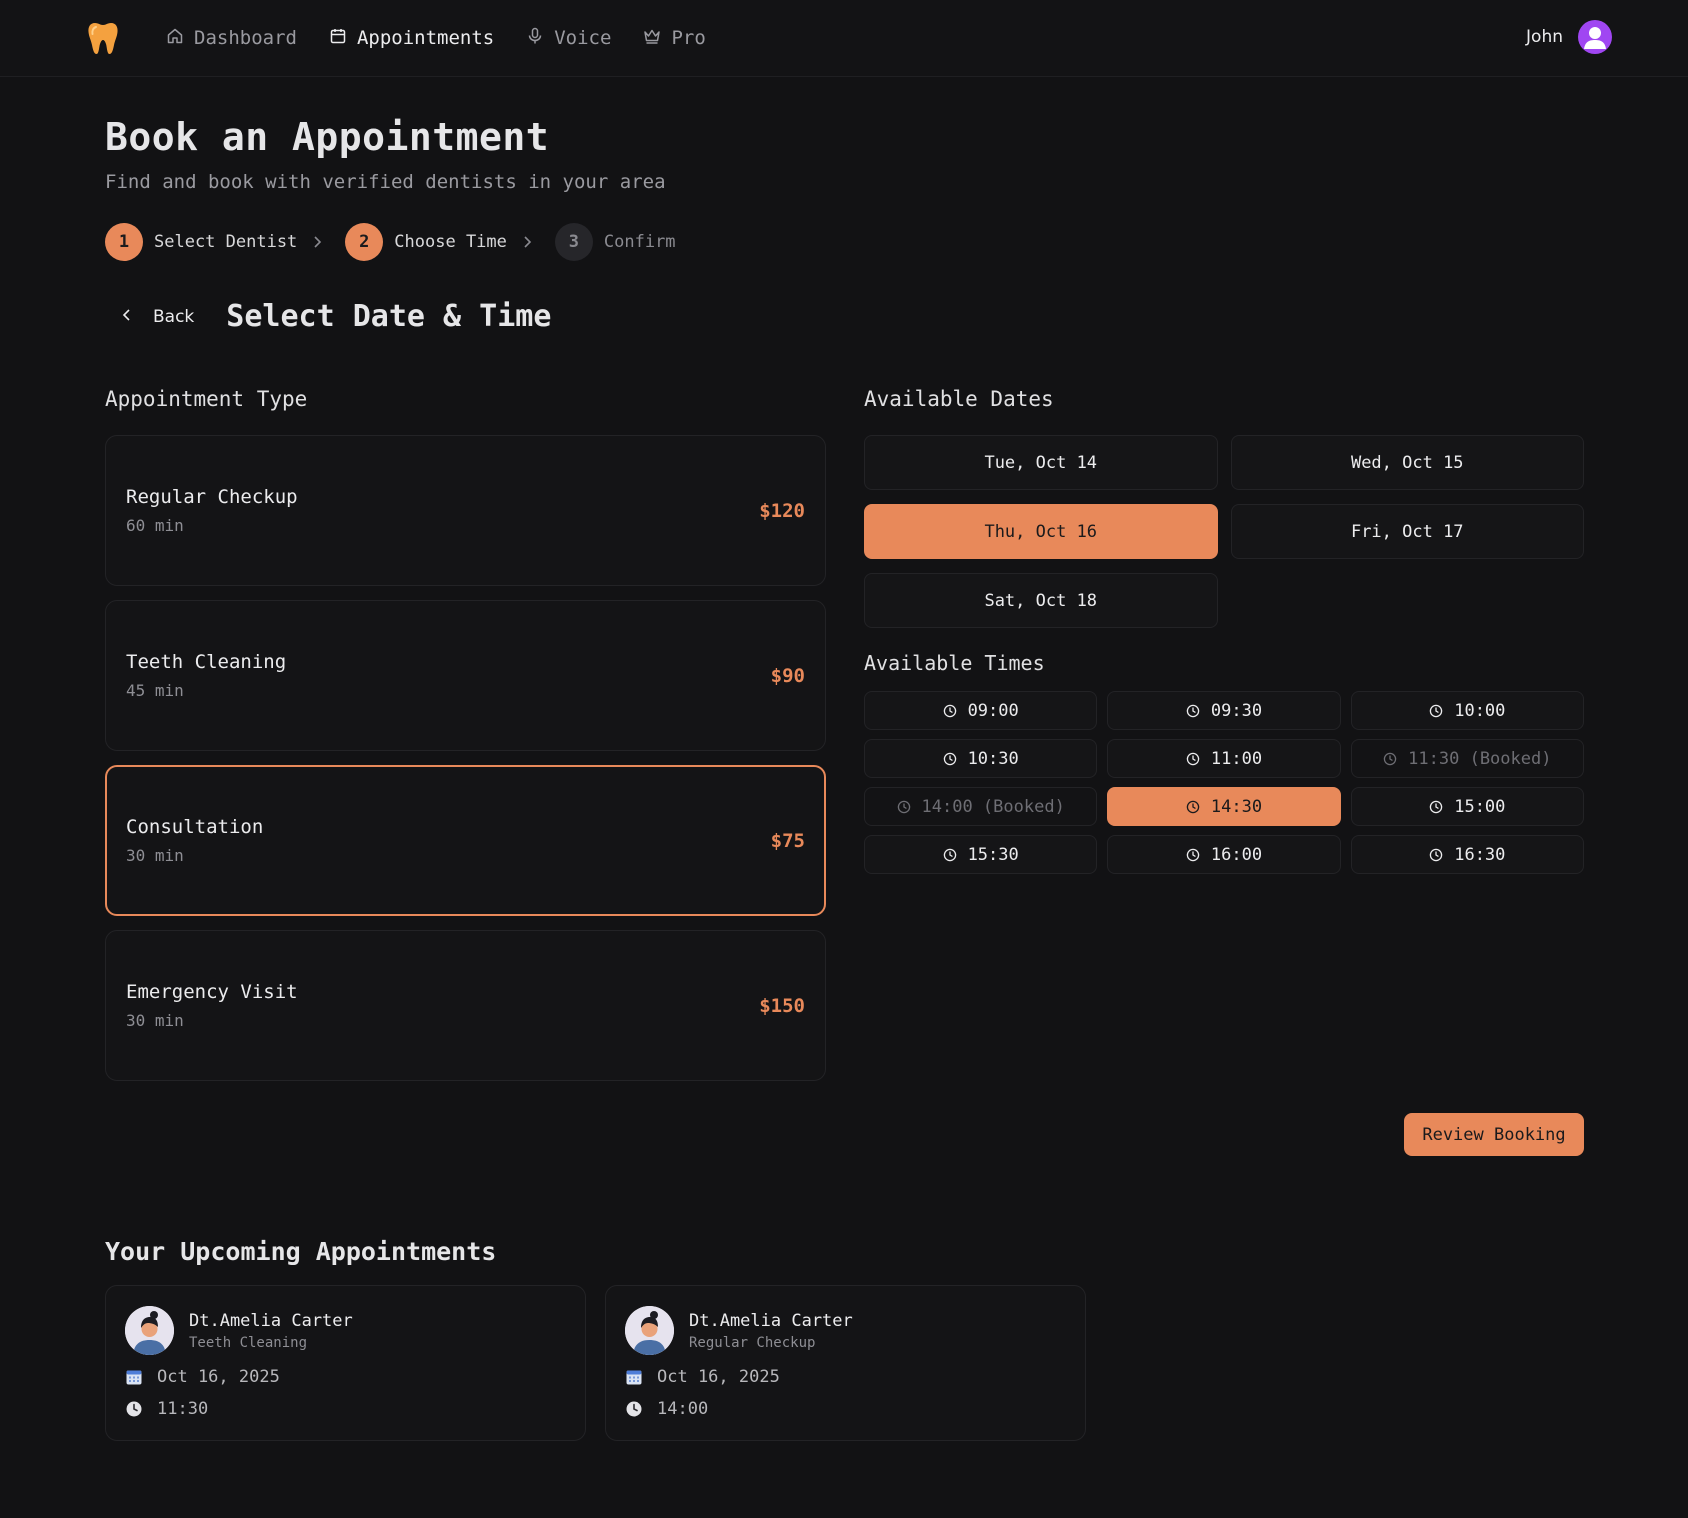 This screenshot has height=1518, width=1688. I want to click on time-slot-label: 10:30, so click(993, 758).